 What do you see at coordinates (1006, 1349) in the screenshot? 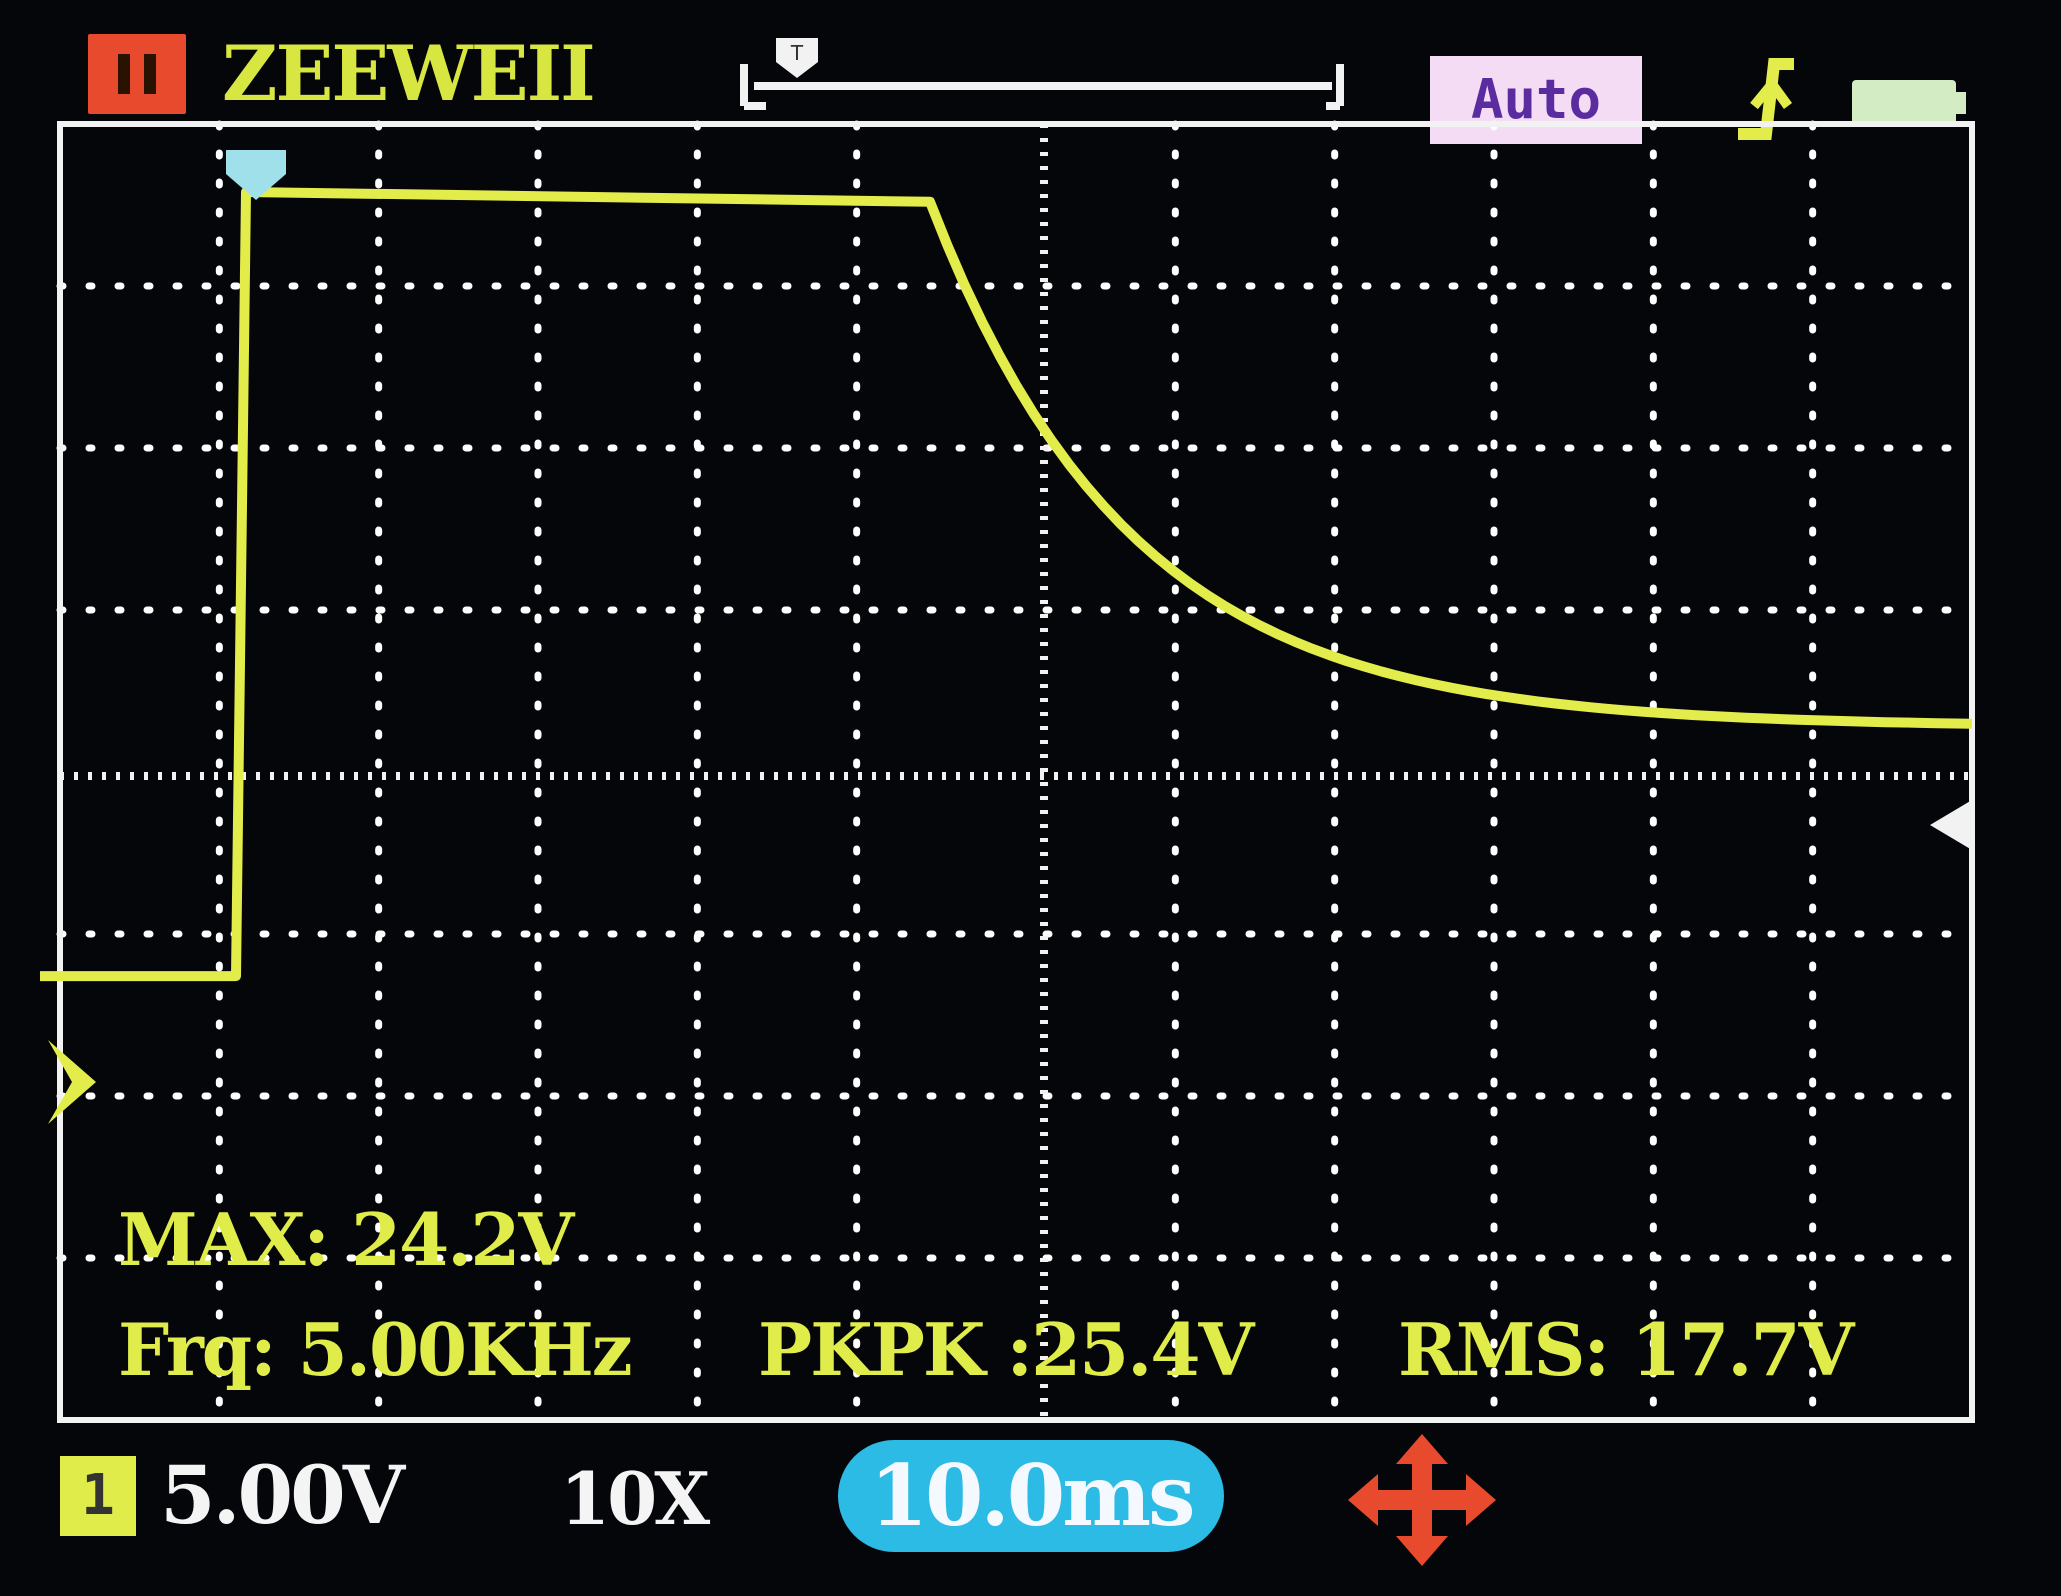
I see `measurement-pkpk: PKPK :25.4V` at bounding box center [1006, 1349].